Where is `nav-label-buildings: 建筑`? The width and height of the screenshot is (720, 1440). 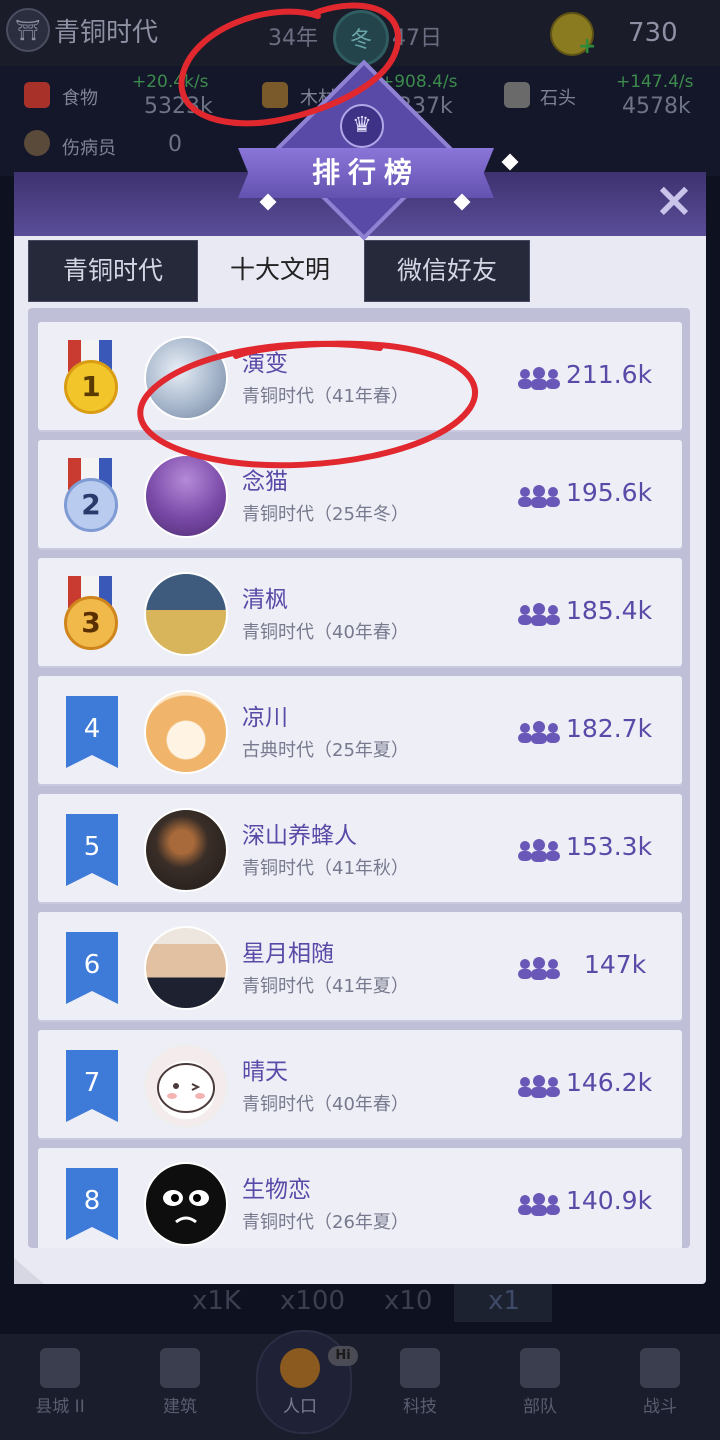
nav-label-buildings: 建筑 is located at coordinates (180, 1407).